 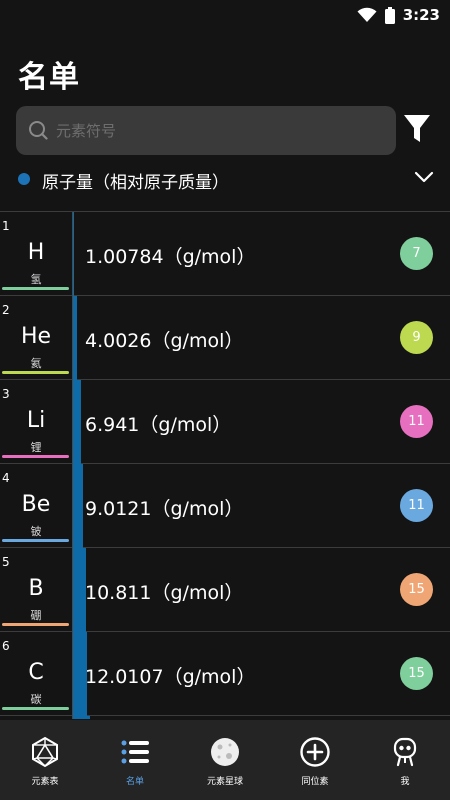 I want to click on element-row: 1 H 氢 1.00784（g/mol） 7, so click(x=225, y=254).